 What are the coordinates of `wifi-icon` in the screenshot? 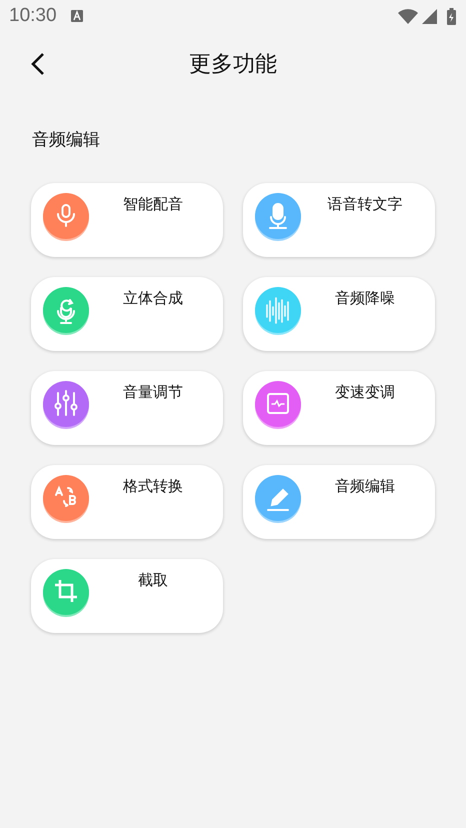 It's located at (408, 16).